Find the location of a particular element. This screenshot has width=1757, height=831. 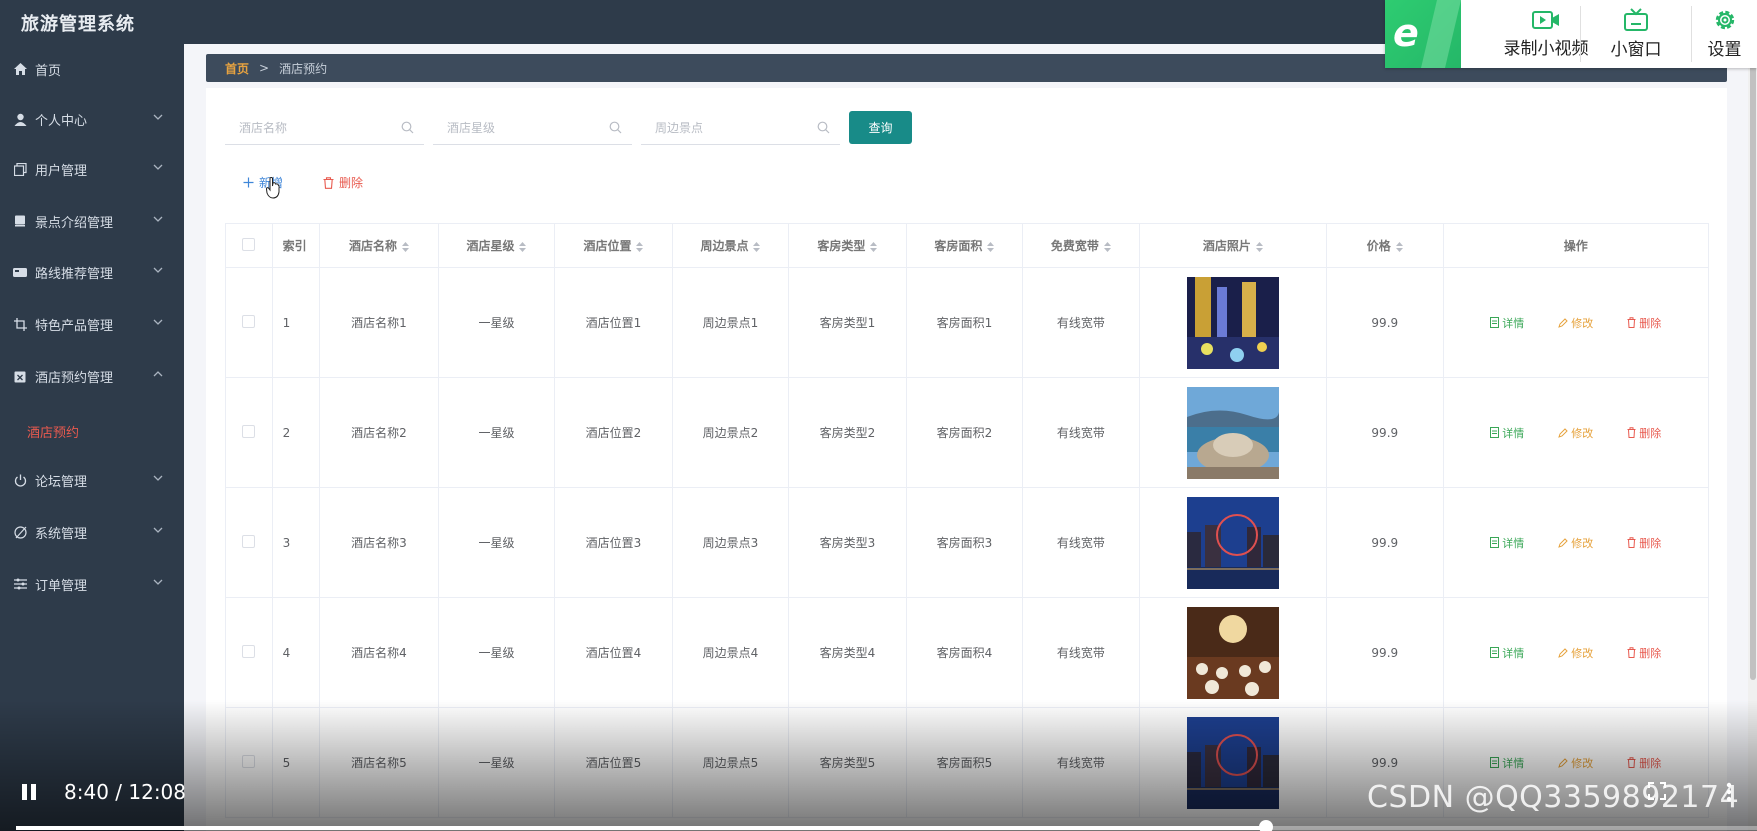

sidebar-item-hotel-booking: 酒店预约管理 is located at coordinates (92, 376).